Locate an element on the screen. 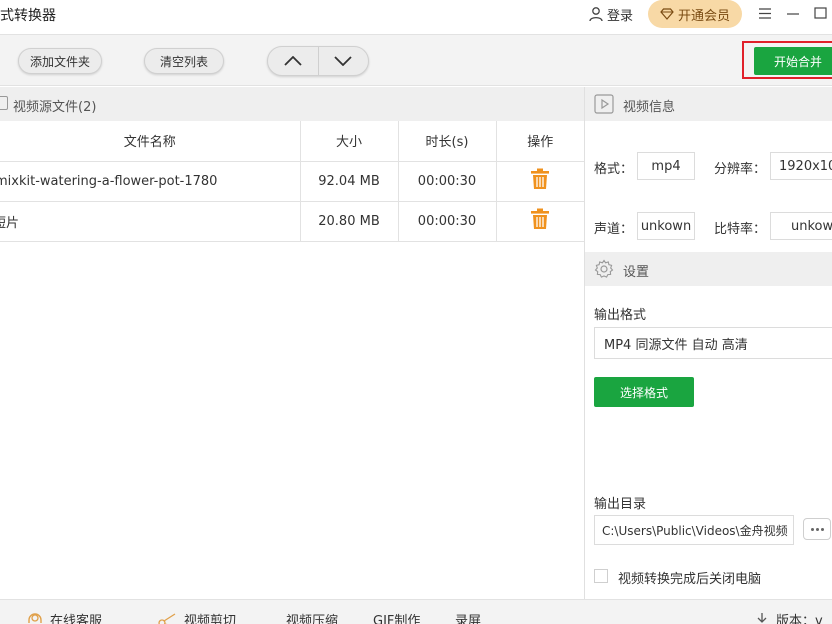  move-buttons is located at coordinates (318, 61).